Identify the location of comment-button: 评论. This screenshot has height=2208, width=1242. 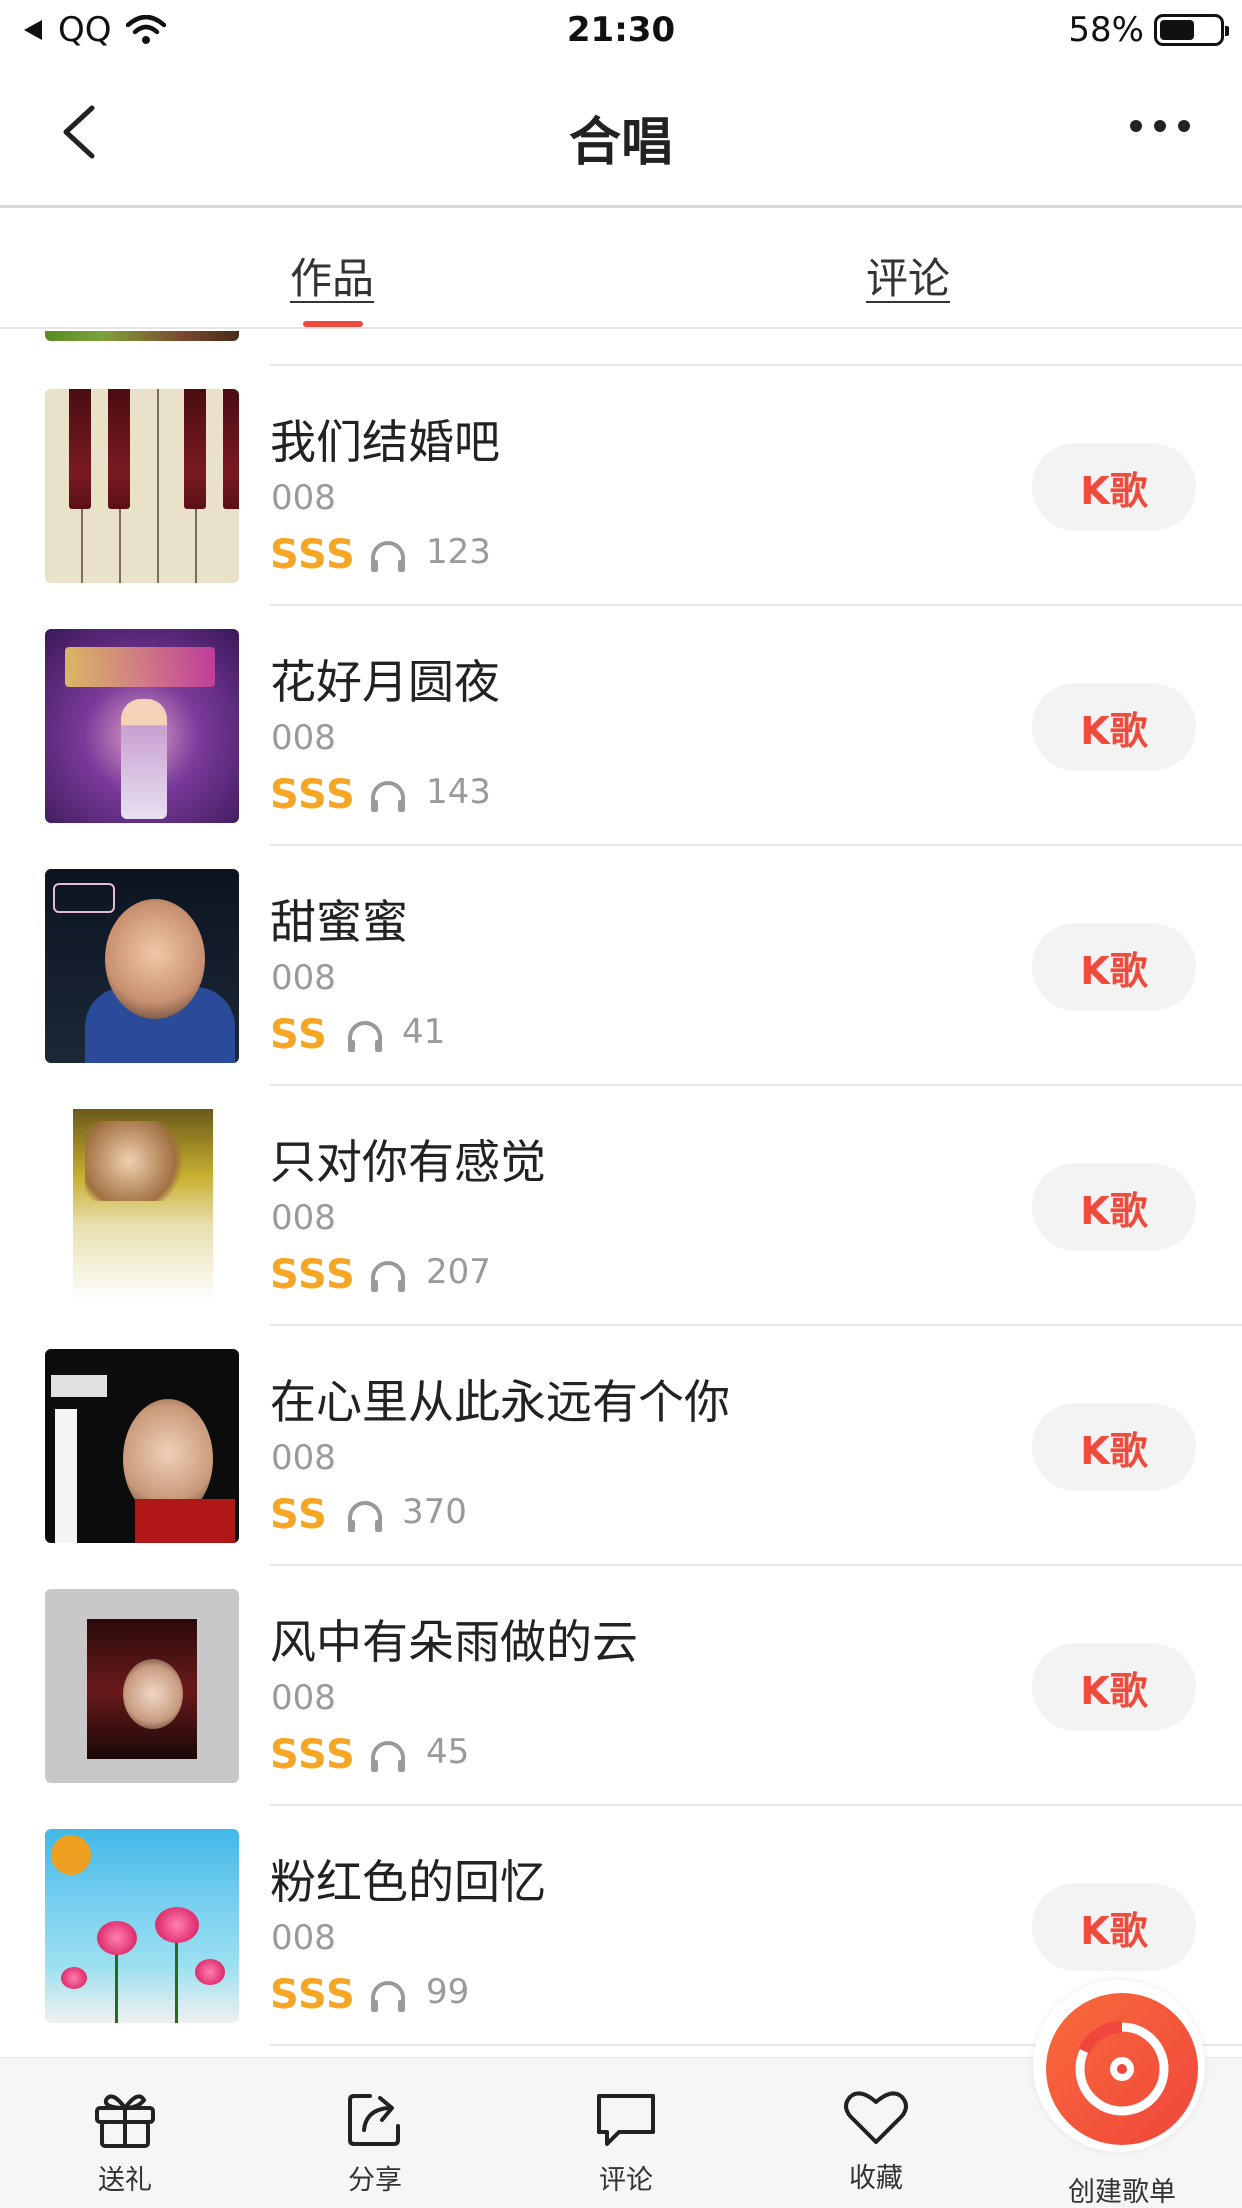
(626, 2133).